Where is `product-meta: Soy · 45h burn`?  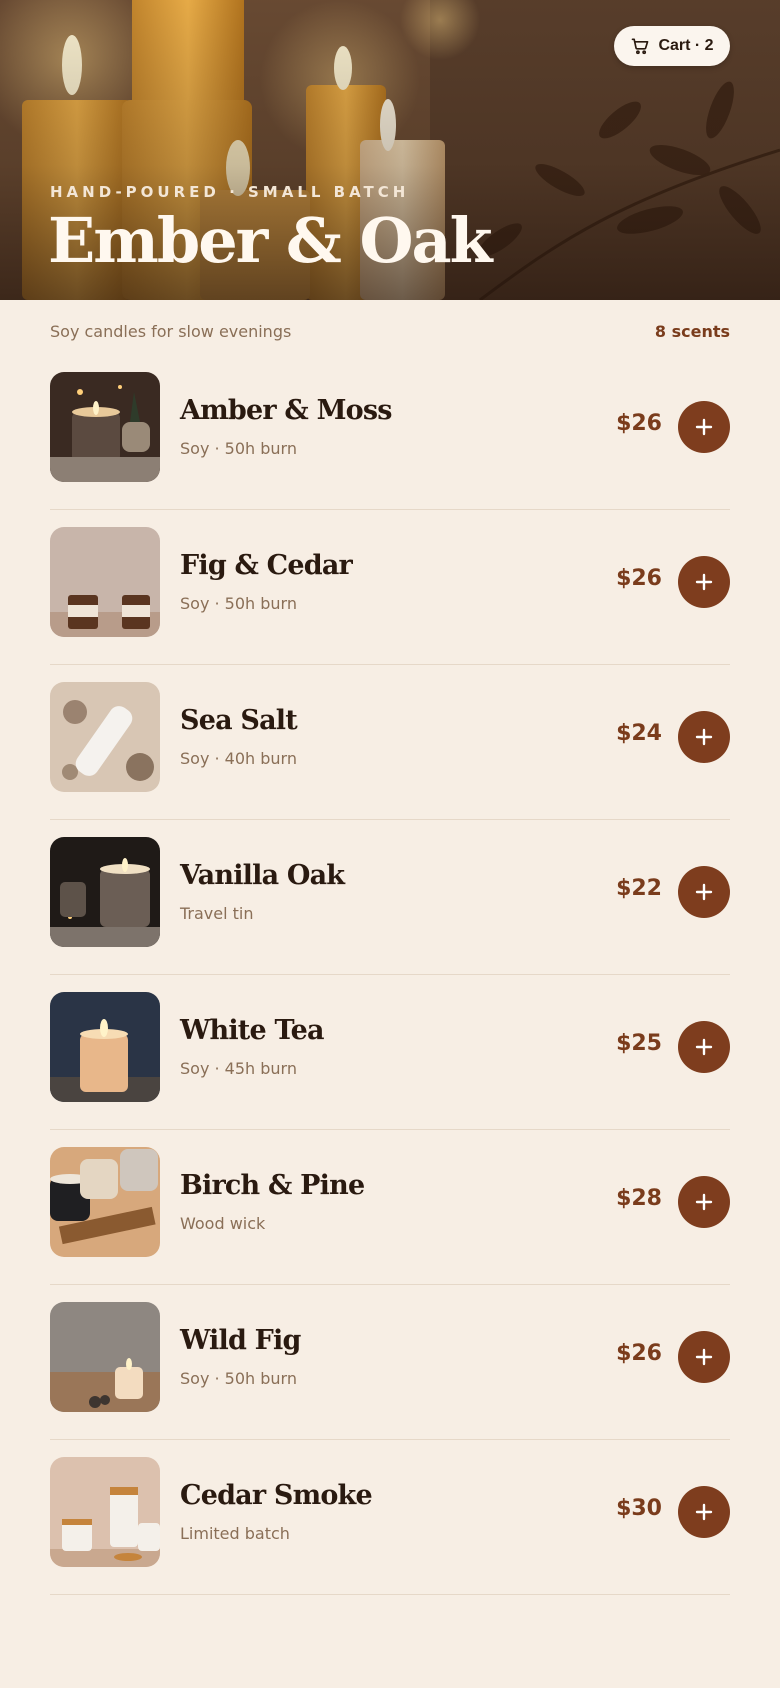 product-meta: Soy · 45h burn is located at coordinates (238, 1068).